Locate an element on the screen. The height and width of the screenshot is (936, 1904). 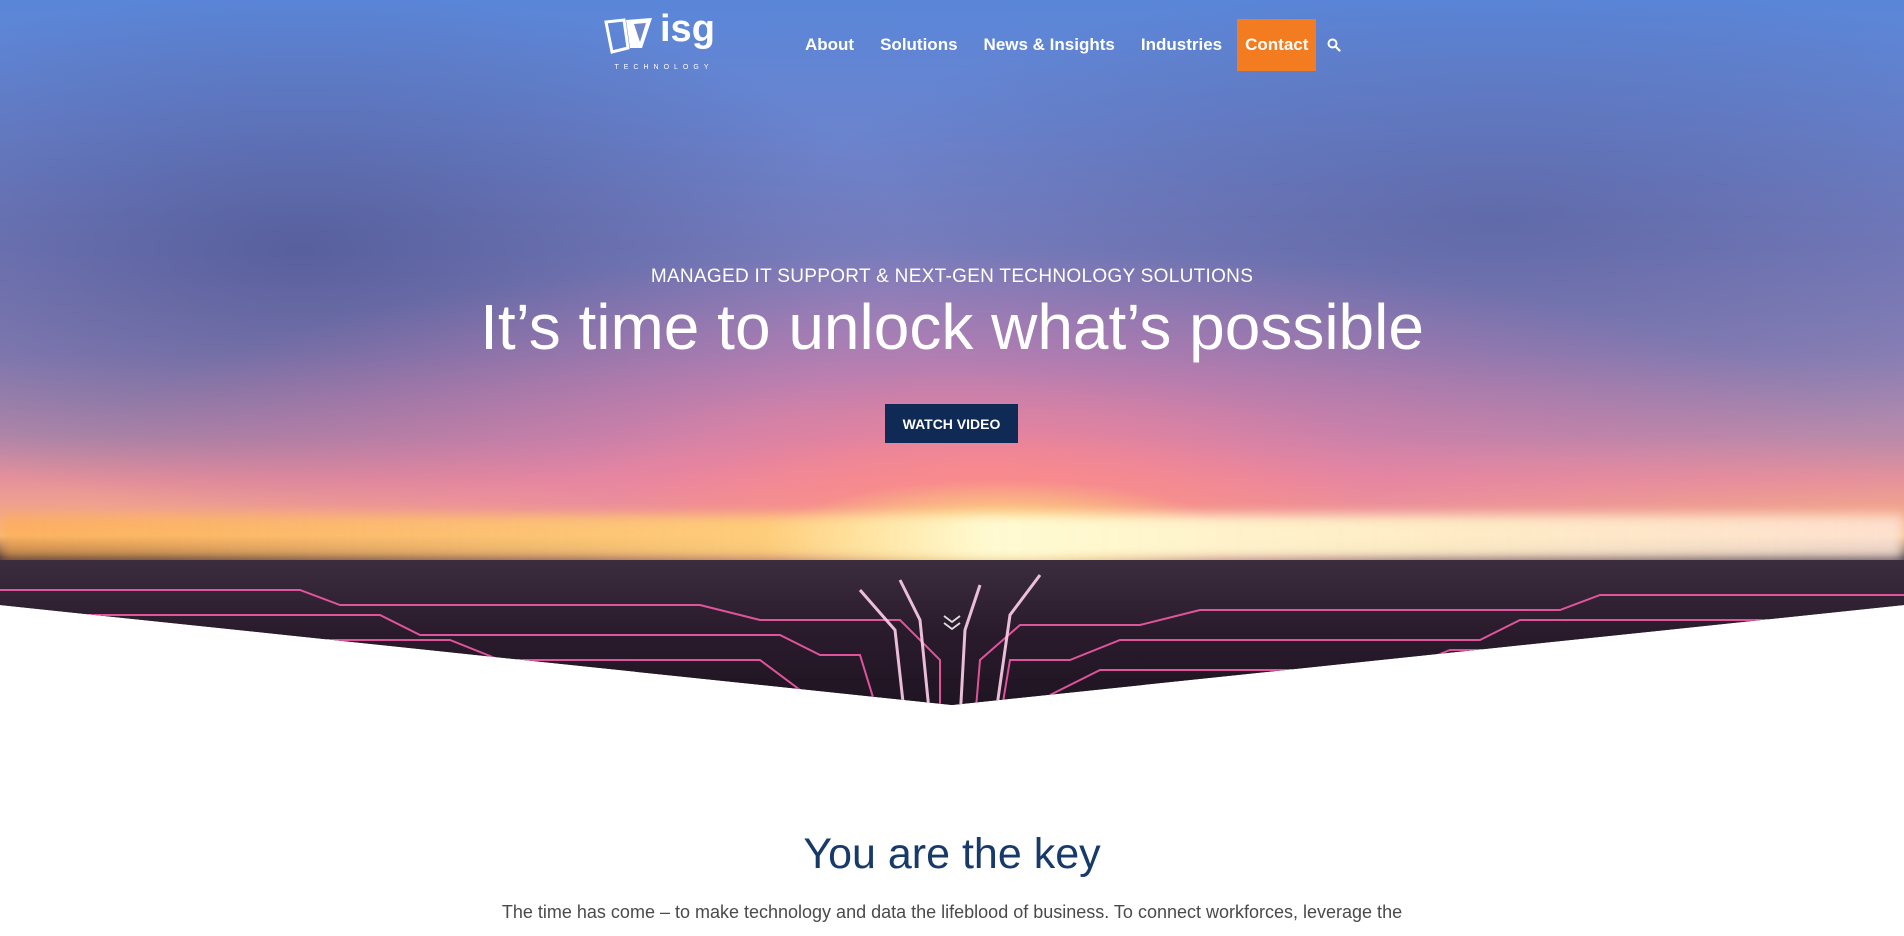
section-title: You are the key is located at coordinates (952, 854).